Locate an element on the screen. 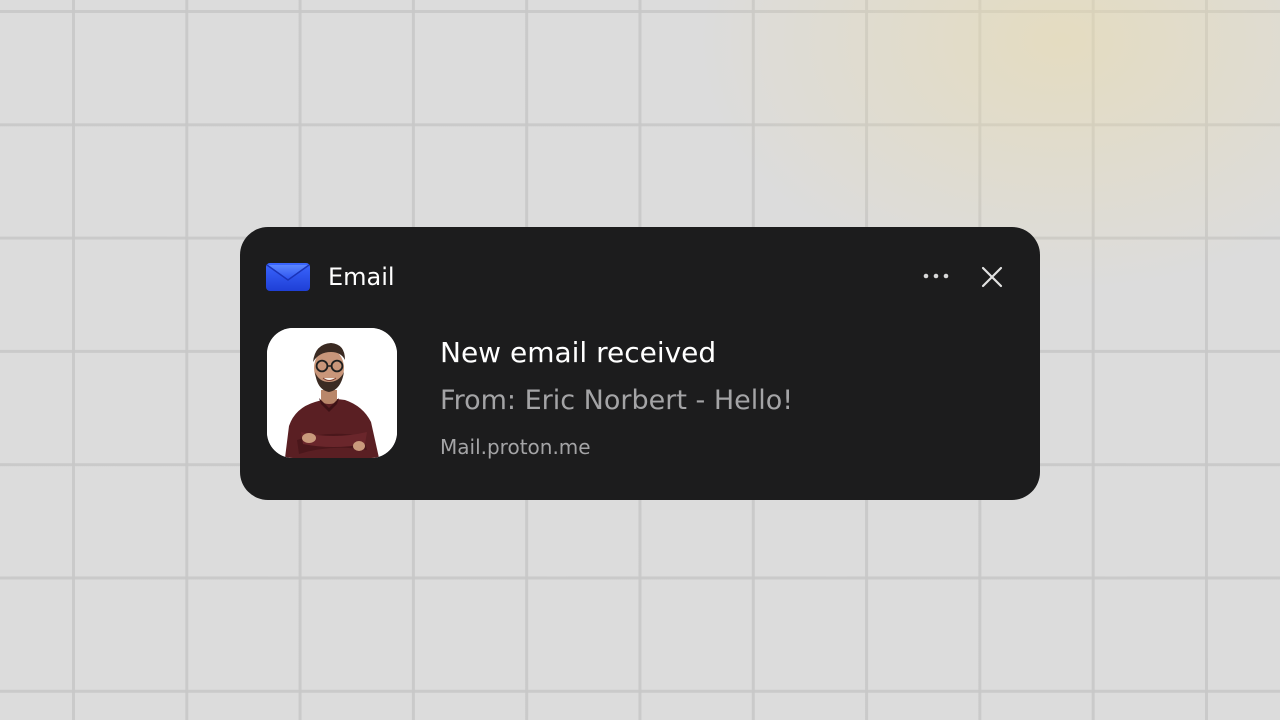 The image size is (1280, 720). sender-avatar is located at coordinates (332, 393).